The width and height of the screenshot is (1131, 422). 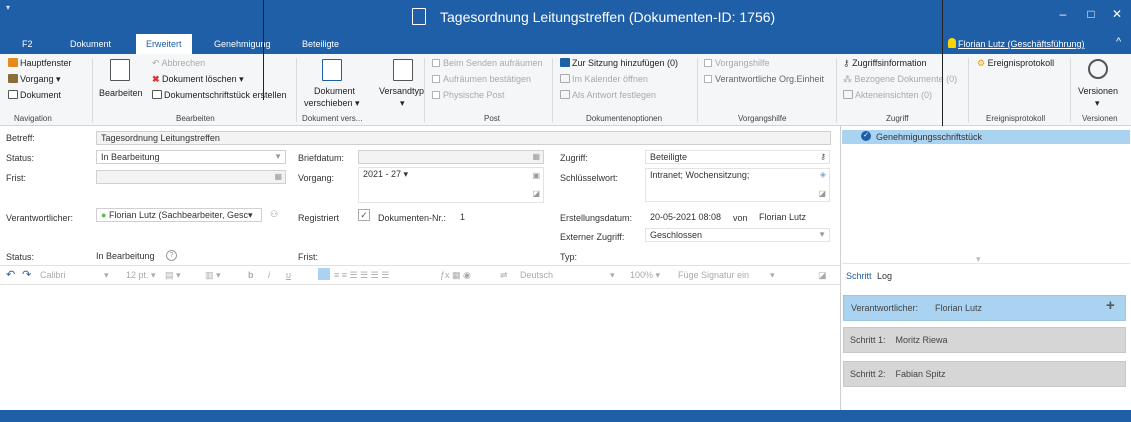 I want to click on align-left-icon, so click(x=324, y=274).